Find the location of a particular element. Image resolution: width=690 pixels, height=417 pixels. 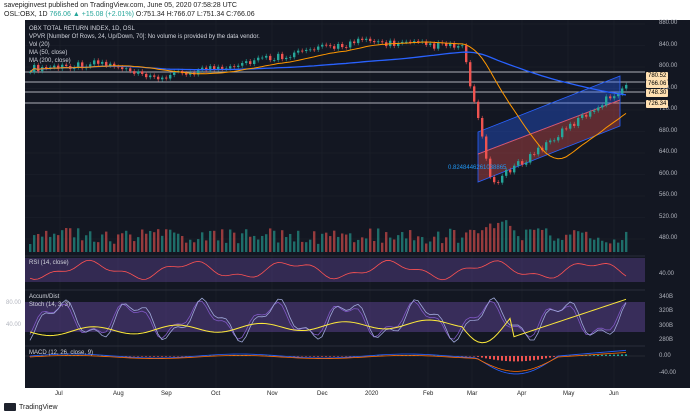

vol-legend: Vol (20) is located at coordinates (39, 45).